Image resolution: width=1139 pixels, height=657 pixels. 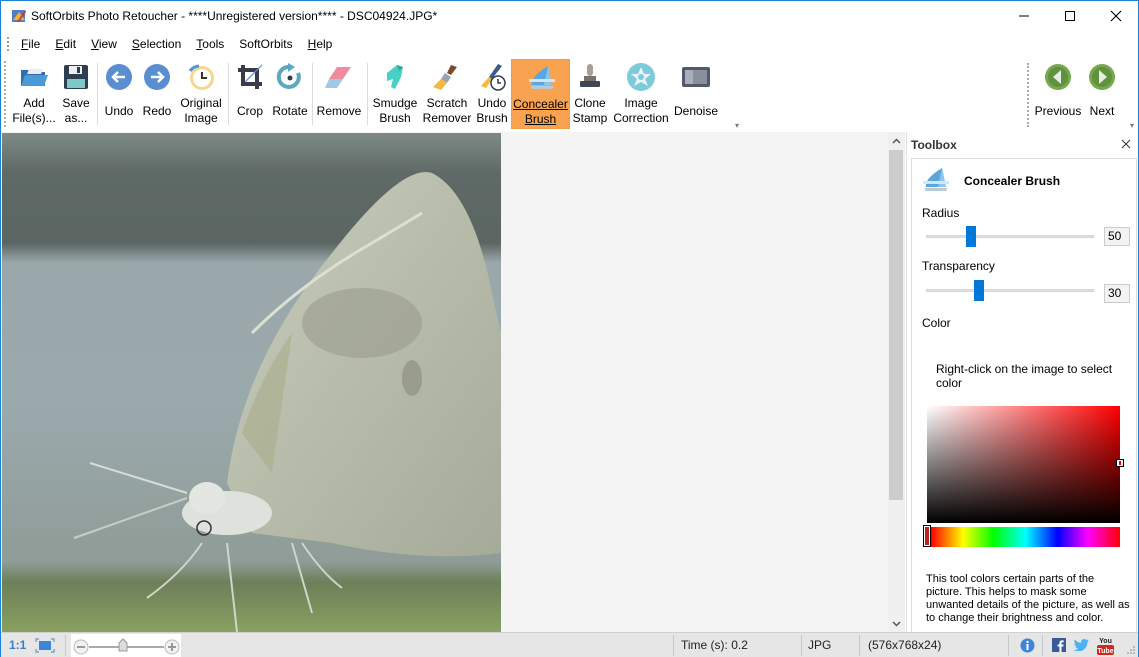 I want to click on clone-stamp-button: Clone Stamp, so click(x=590, y=94).